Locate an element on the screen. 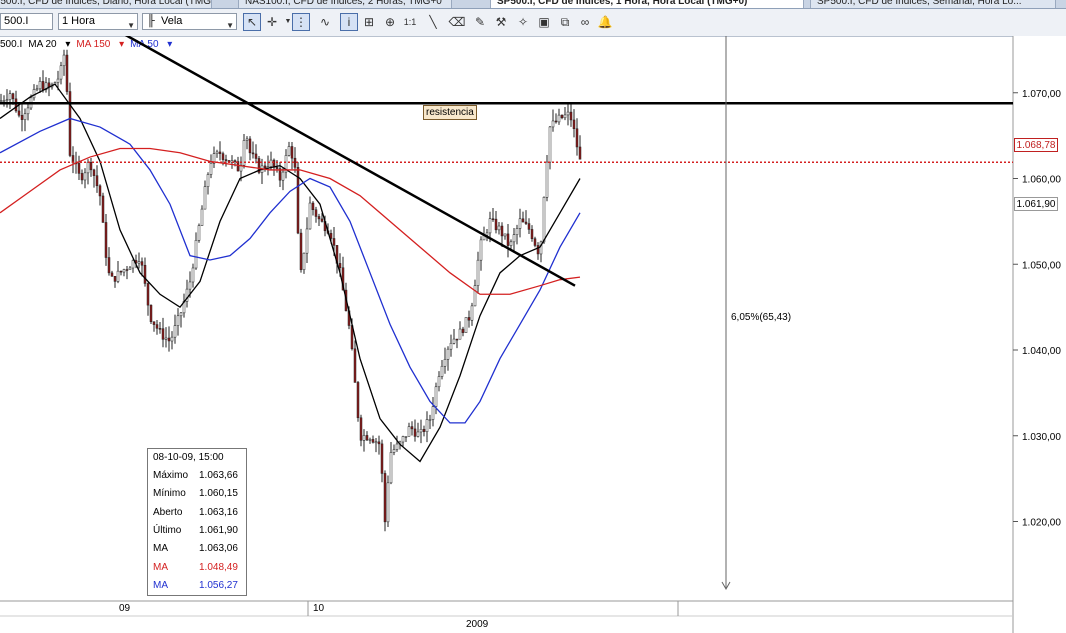 This screenshot has width=1066, height=633. chart-properties-icon: ⊞ is located at coordinates (369, 22).